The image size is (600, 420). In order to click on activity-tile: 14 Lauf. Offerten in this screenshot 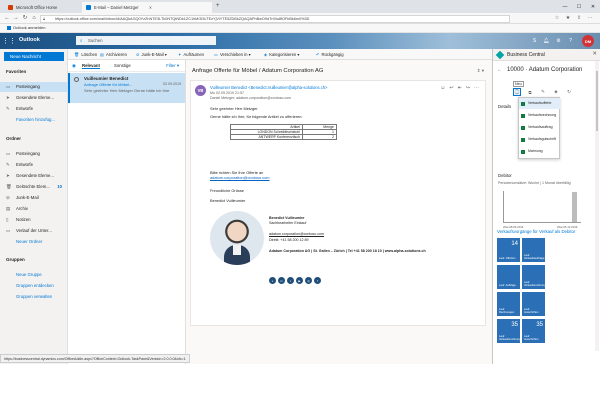, I will do `click(508, 250)`.